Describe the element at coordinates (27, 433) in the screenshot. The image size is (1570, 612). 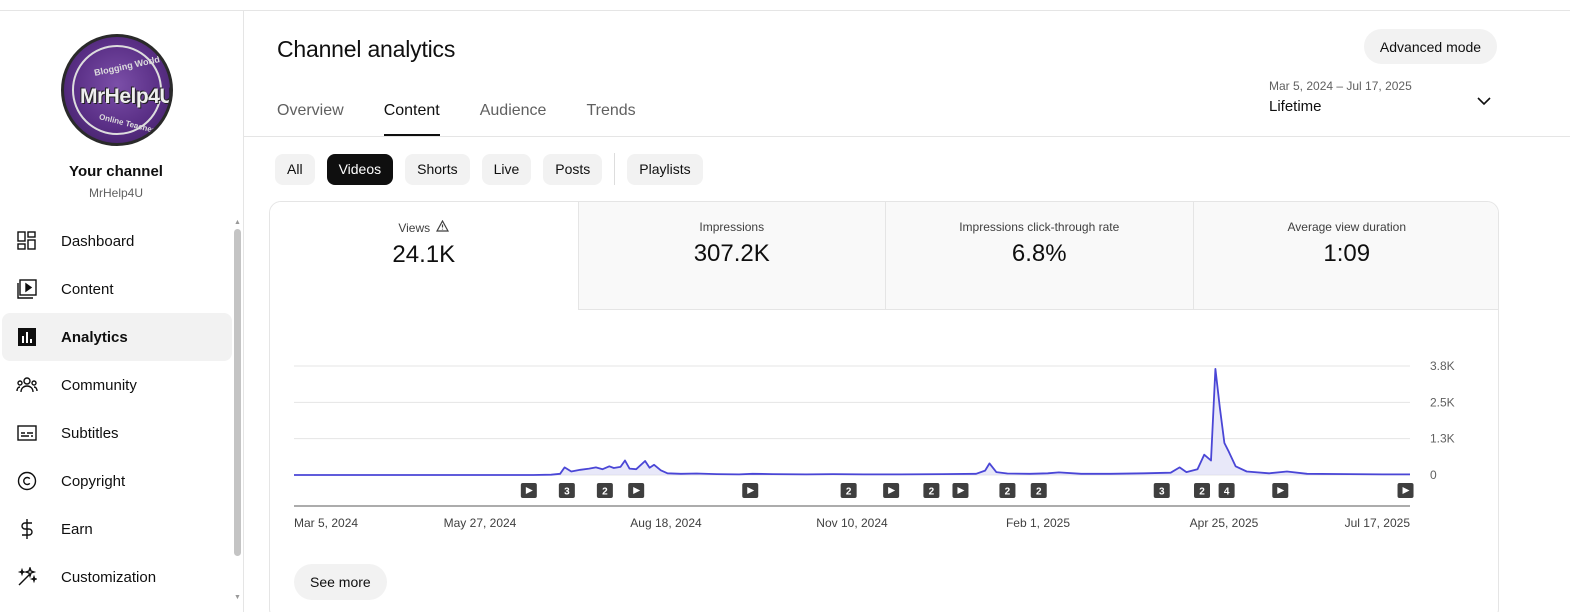
I see `subtitles-icon` at that location.